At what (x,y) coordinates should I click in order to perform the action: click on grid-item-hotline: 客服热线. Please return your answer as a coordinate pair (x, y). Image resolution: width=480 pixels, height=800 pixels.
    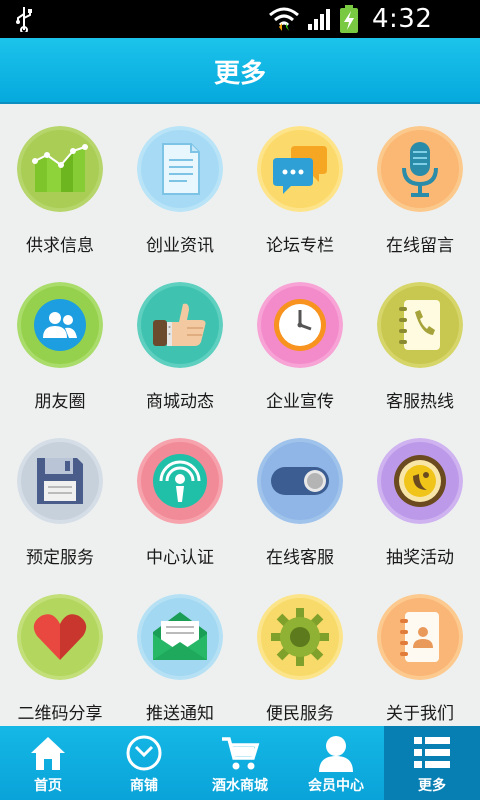
    Looking at the image, I should click on (420, 338).